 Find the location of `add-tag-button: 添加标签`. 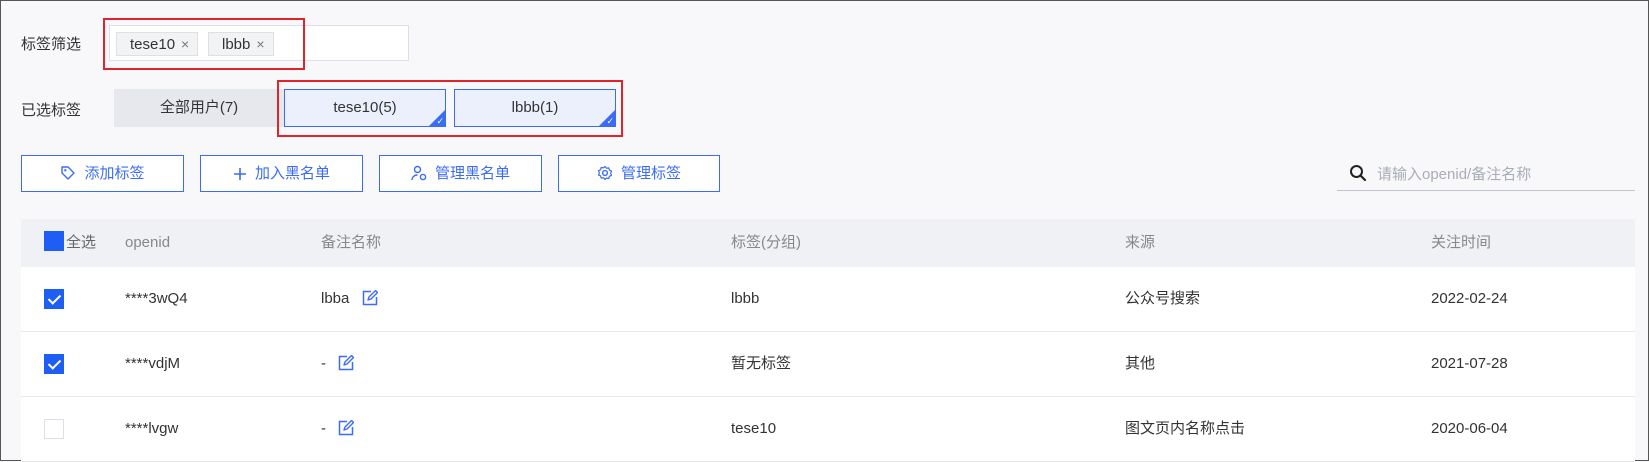

add-tag-button: 添加标签 is located at coordinates (102, 173).